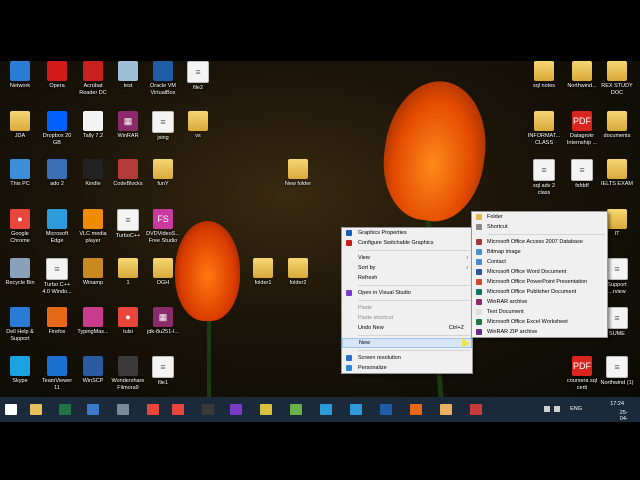 Image resolution: width=640 pixels, height=480 pixels. I want to click on menu-item-personalize: Personalize, so click(407, 368).